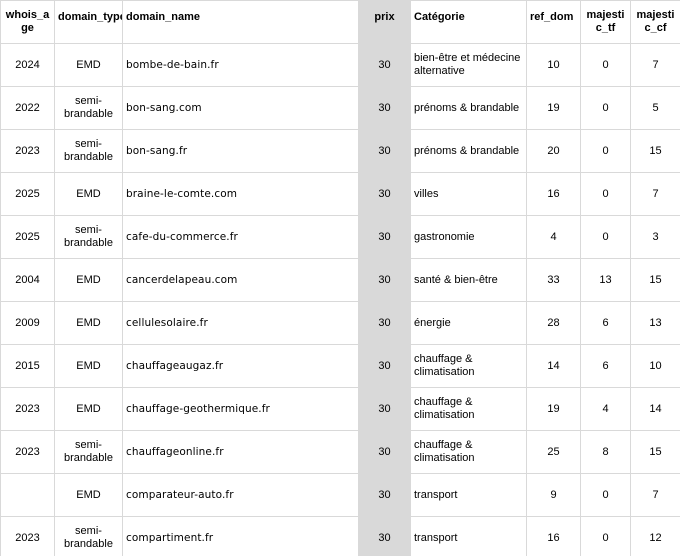  I want to click on cell-domain-name: chauffageaugaz.fr, so click(240, 366).